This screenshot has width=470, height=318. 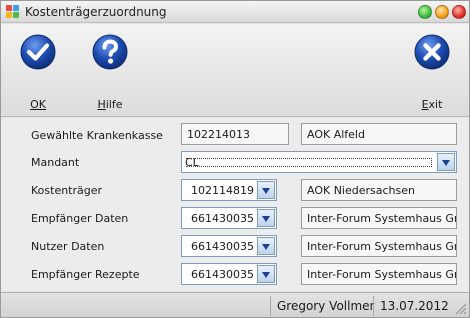 I want to click on app-icon, so click(x=13, y=12).